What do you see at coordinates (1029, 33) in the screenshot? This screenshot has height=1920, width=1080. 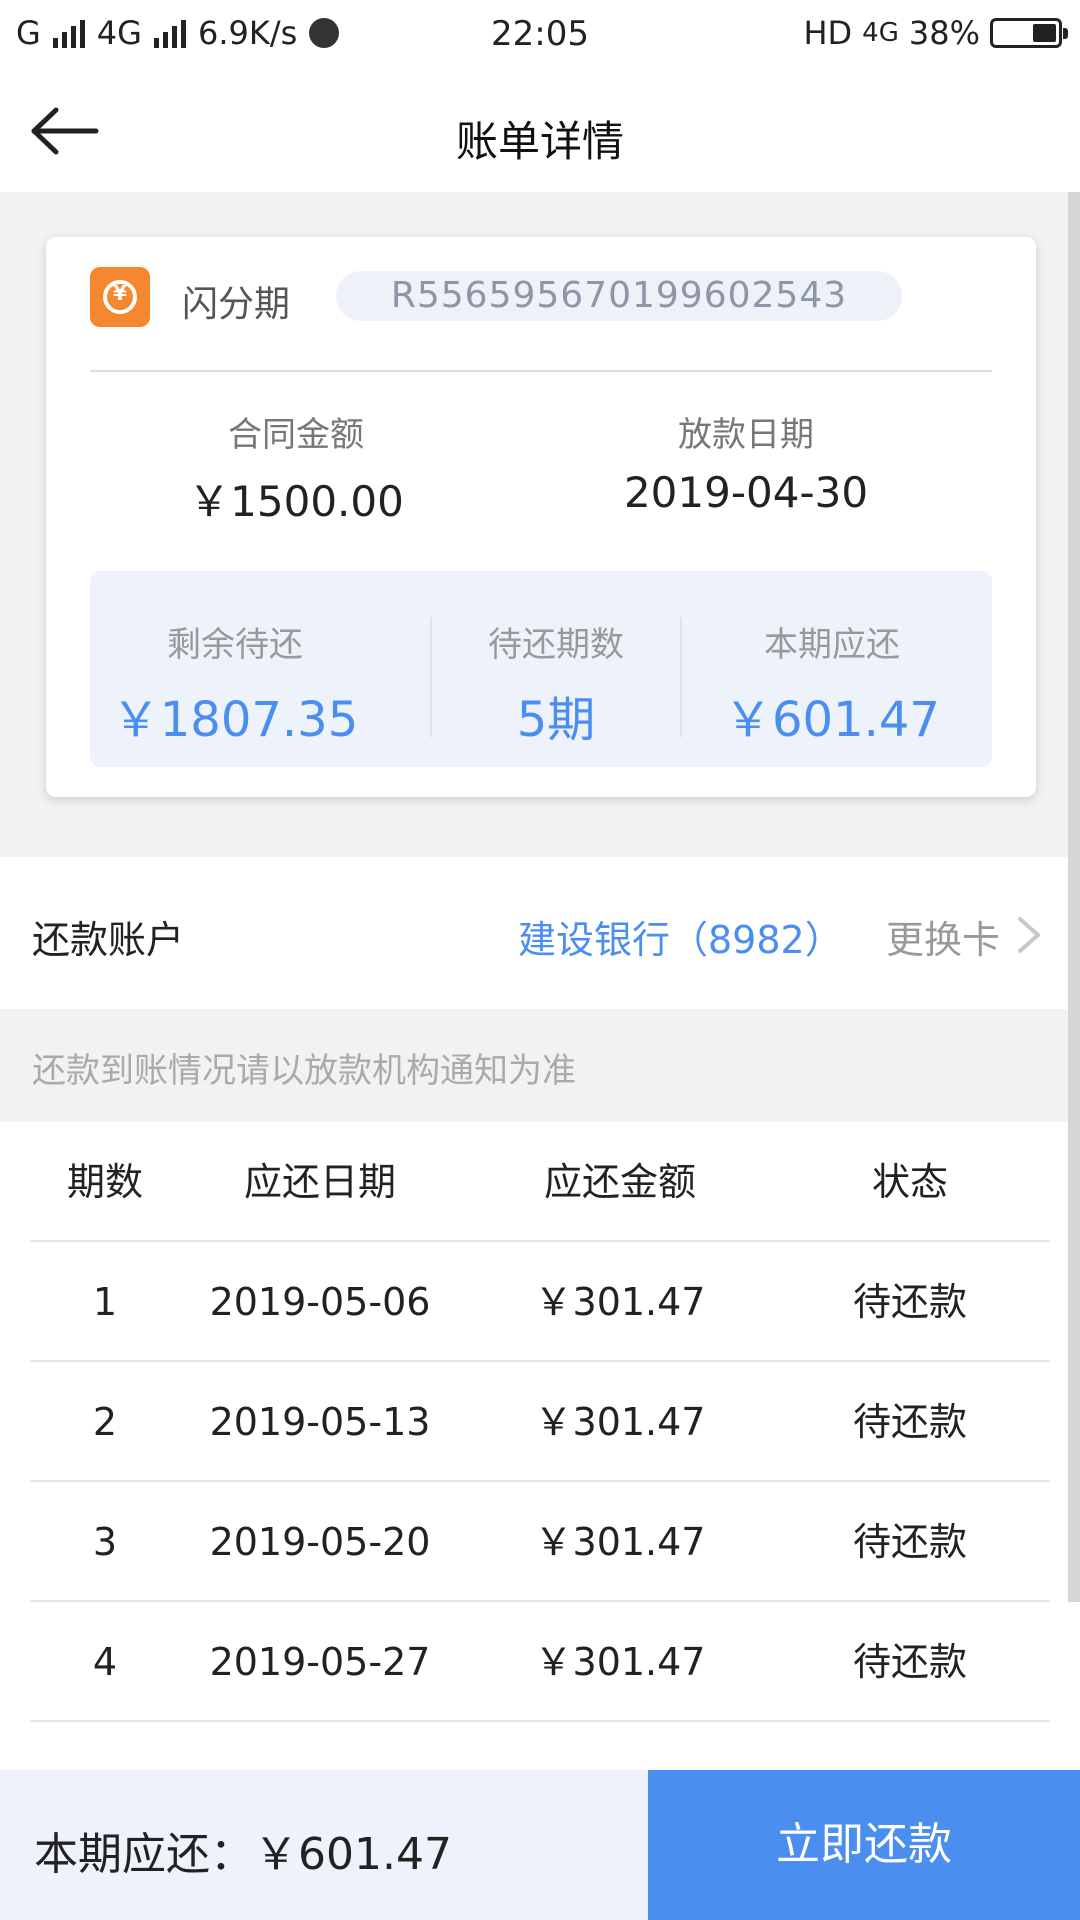 I see `battery-icon` at bounding box center [1029, 33].